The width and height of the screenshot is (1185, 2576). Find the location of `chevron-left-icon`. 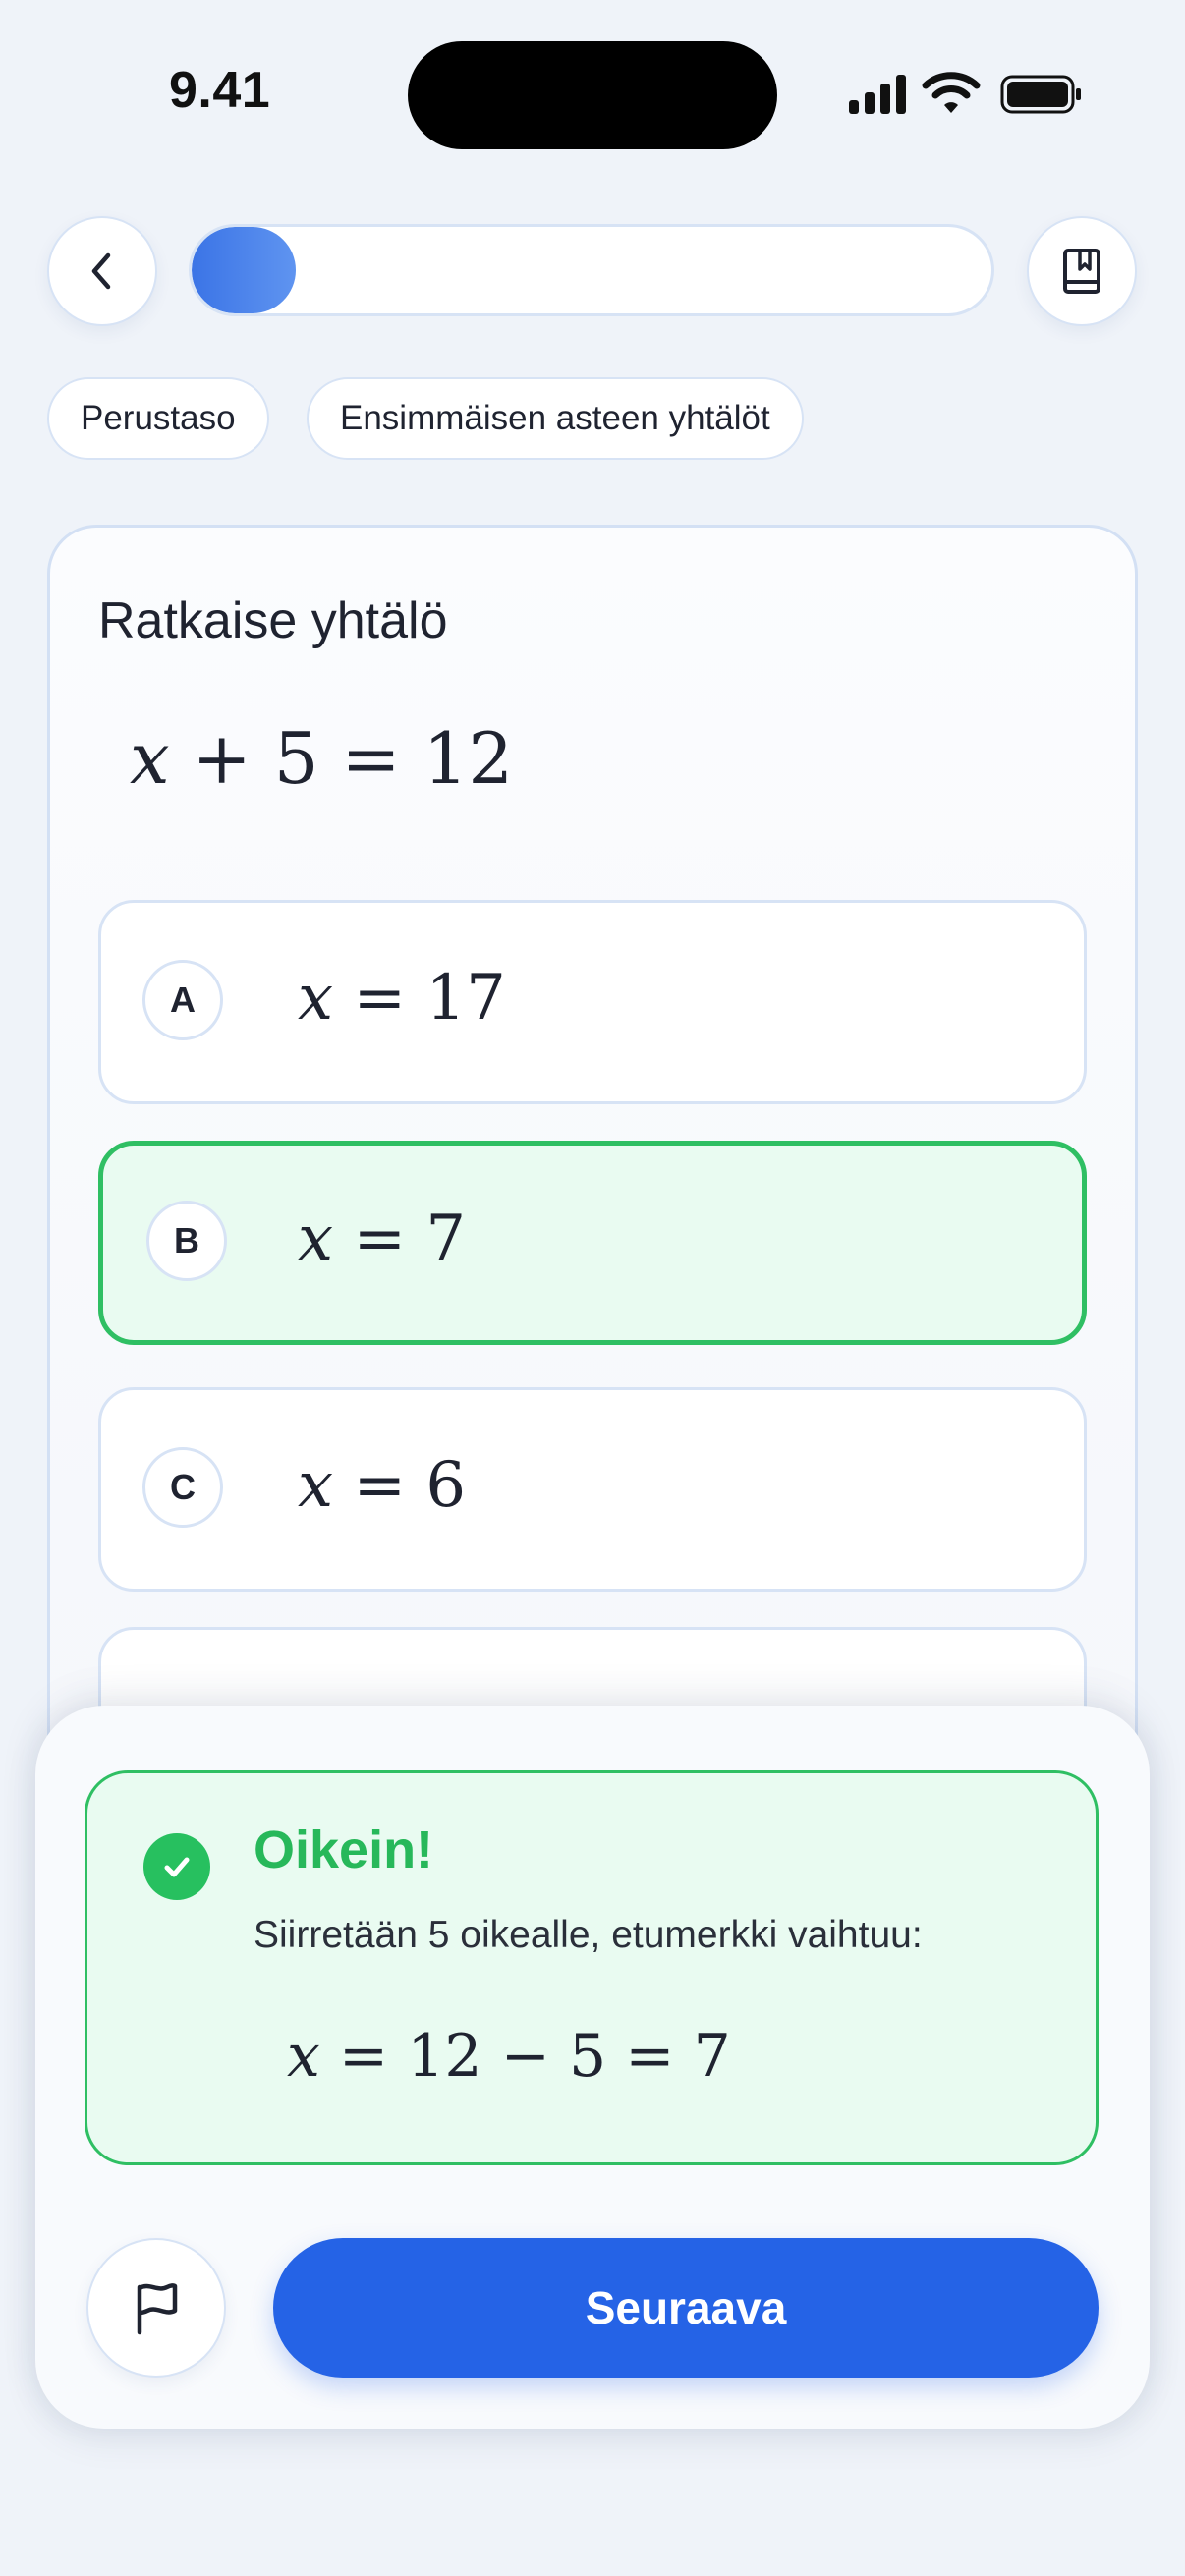

chevron-left-icon is located at coordinates (101, 271).